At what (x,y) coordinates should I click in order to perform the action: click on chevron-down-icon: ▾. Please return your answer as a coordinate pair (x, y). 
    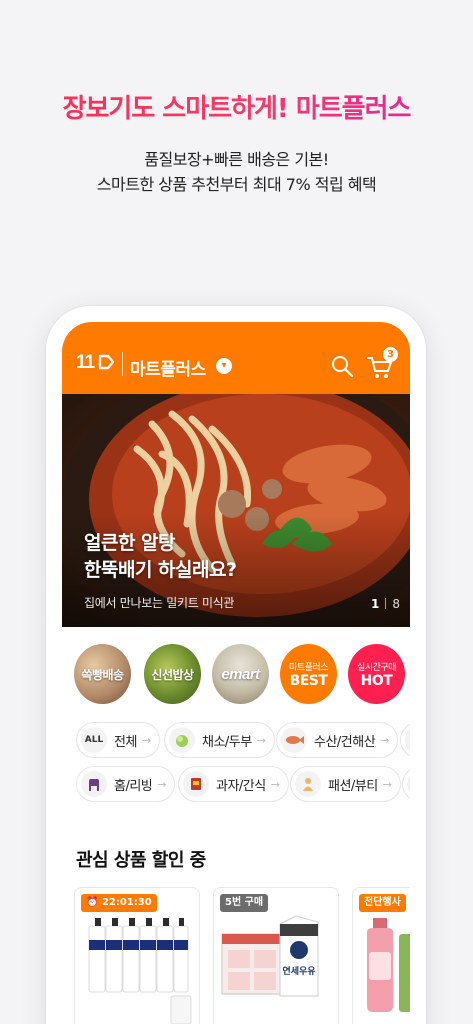
    Looking at the image, I should click on (224, 366).